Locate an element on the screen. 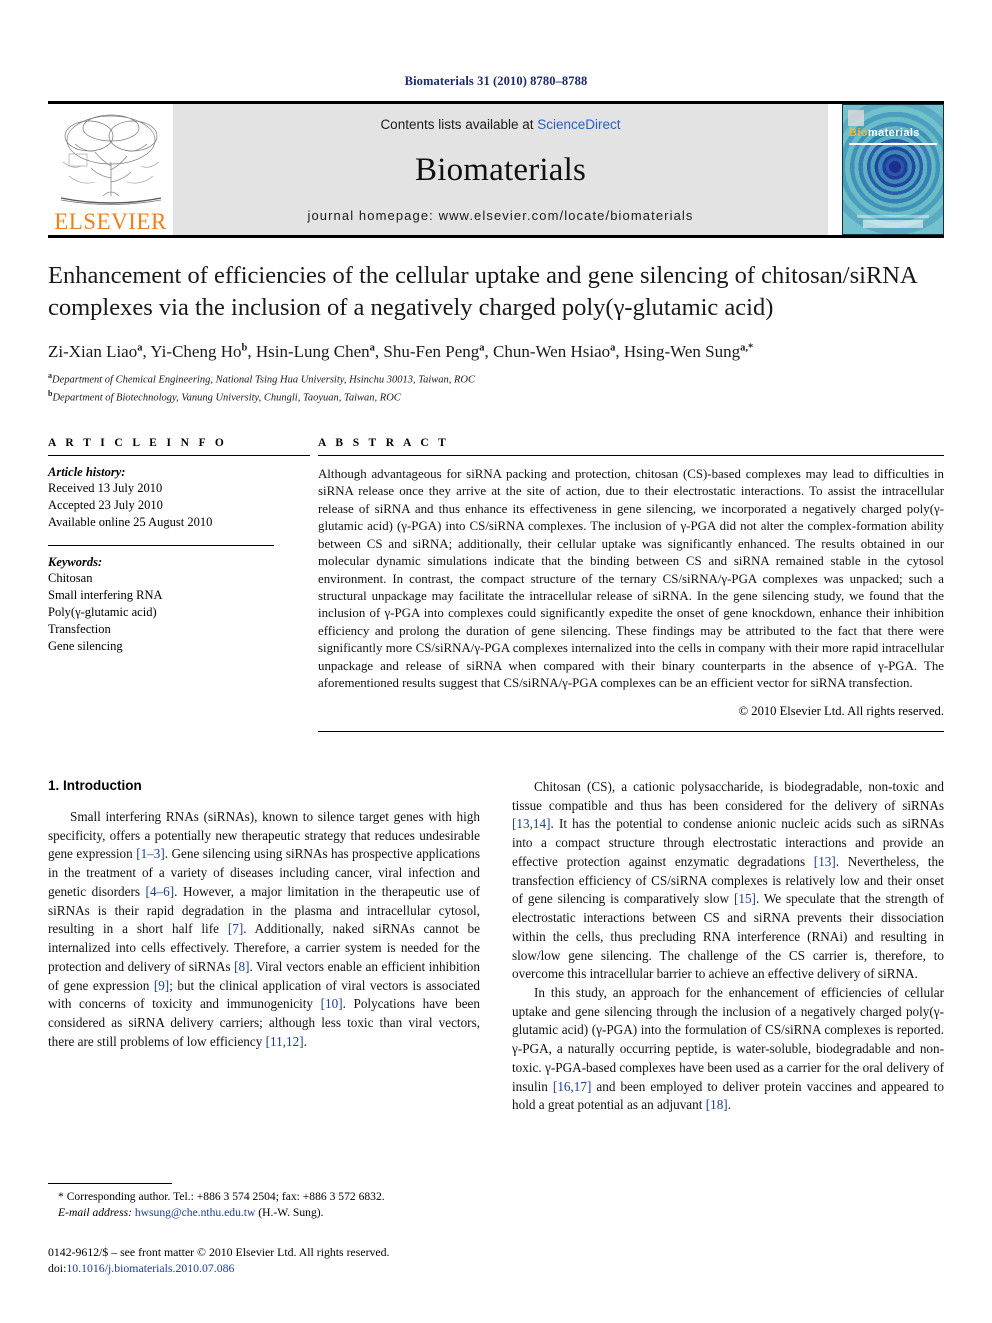 This screenshot has width=992, height=1323. abstract-heading: A B S T R A C T is located at coordinates (384, 442).